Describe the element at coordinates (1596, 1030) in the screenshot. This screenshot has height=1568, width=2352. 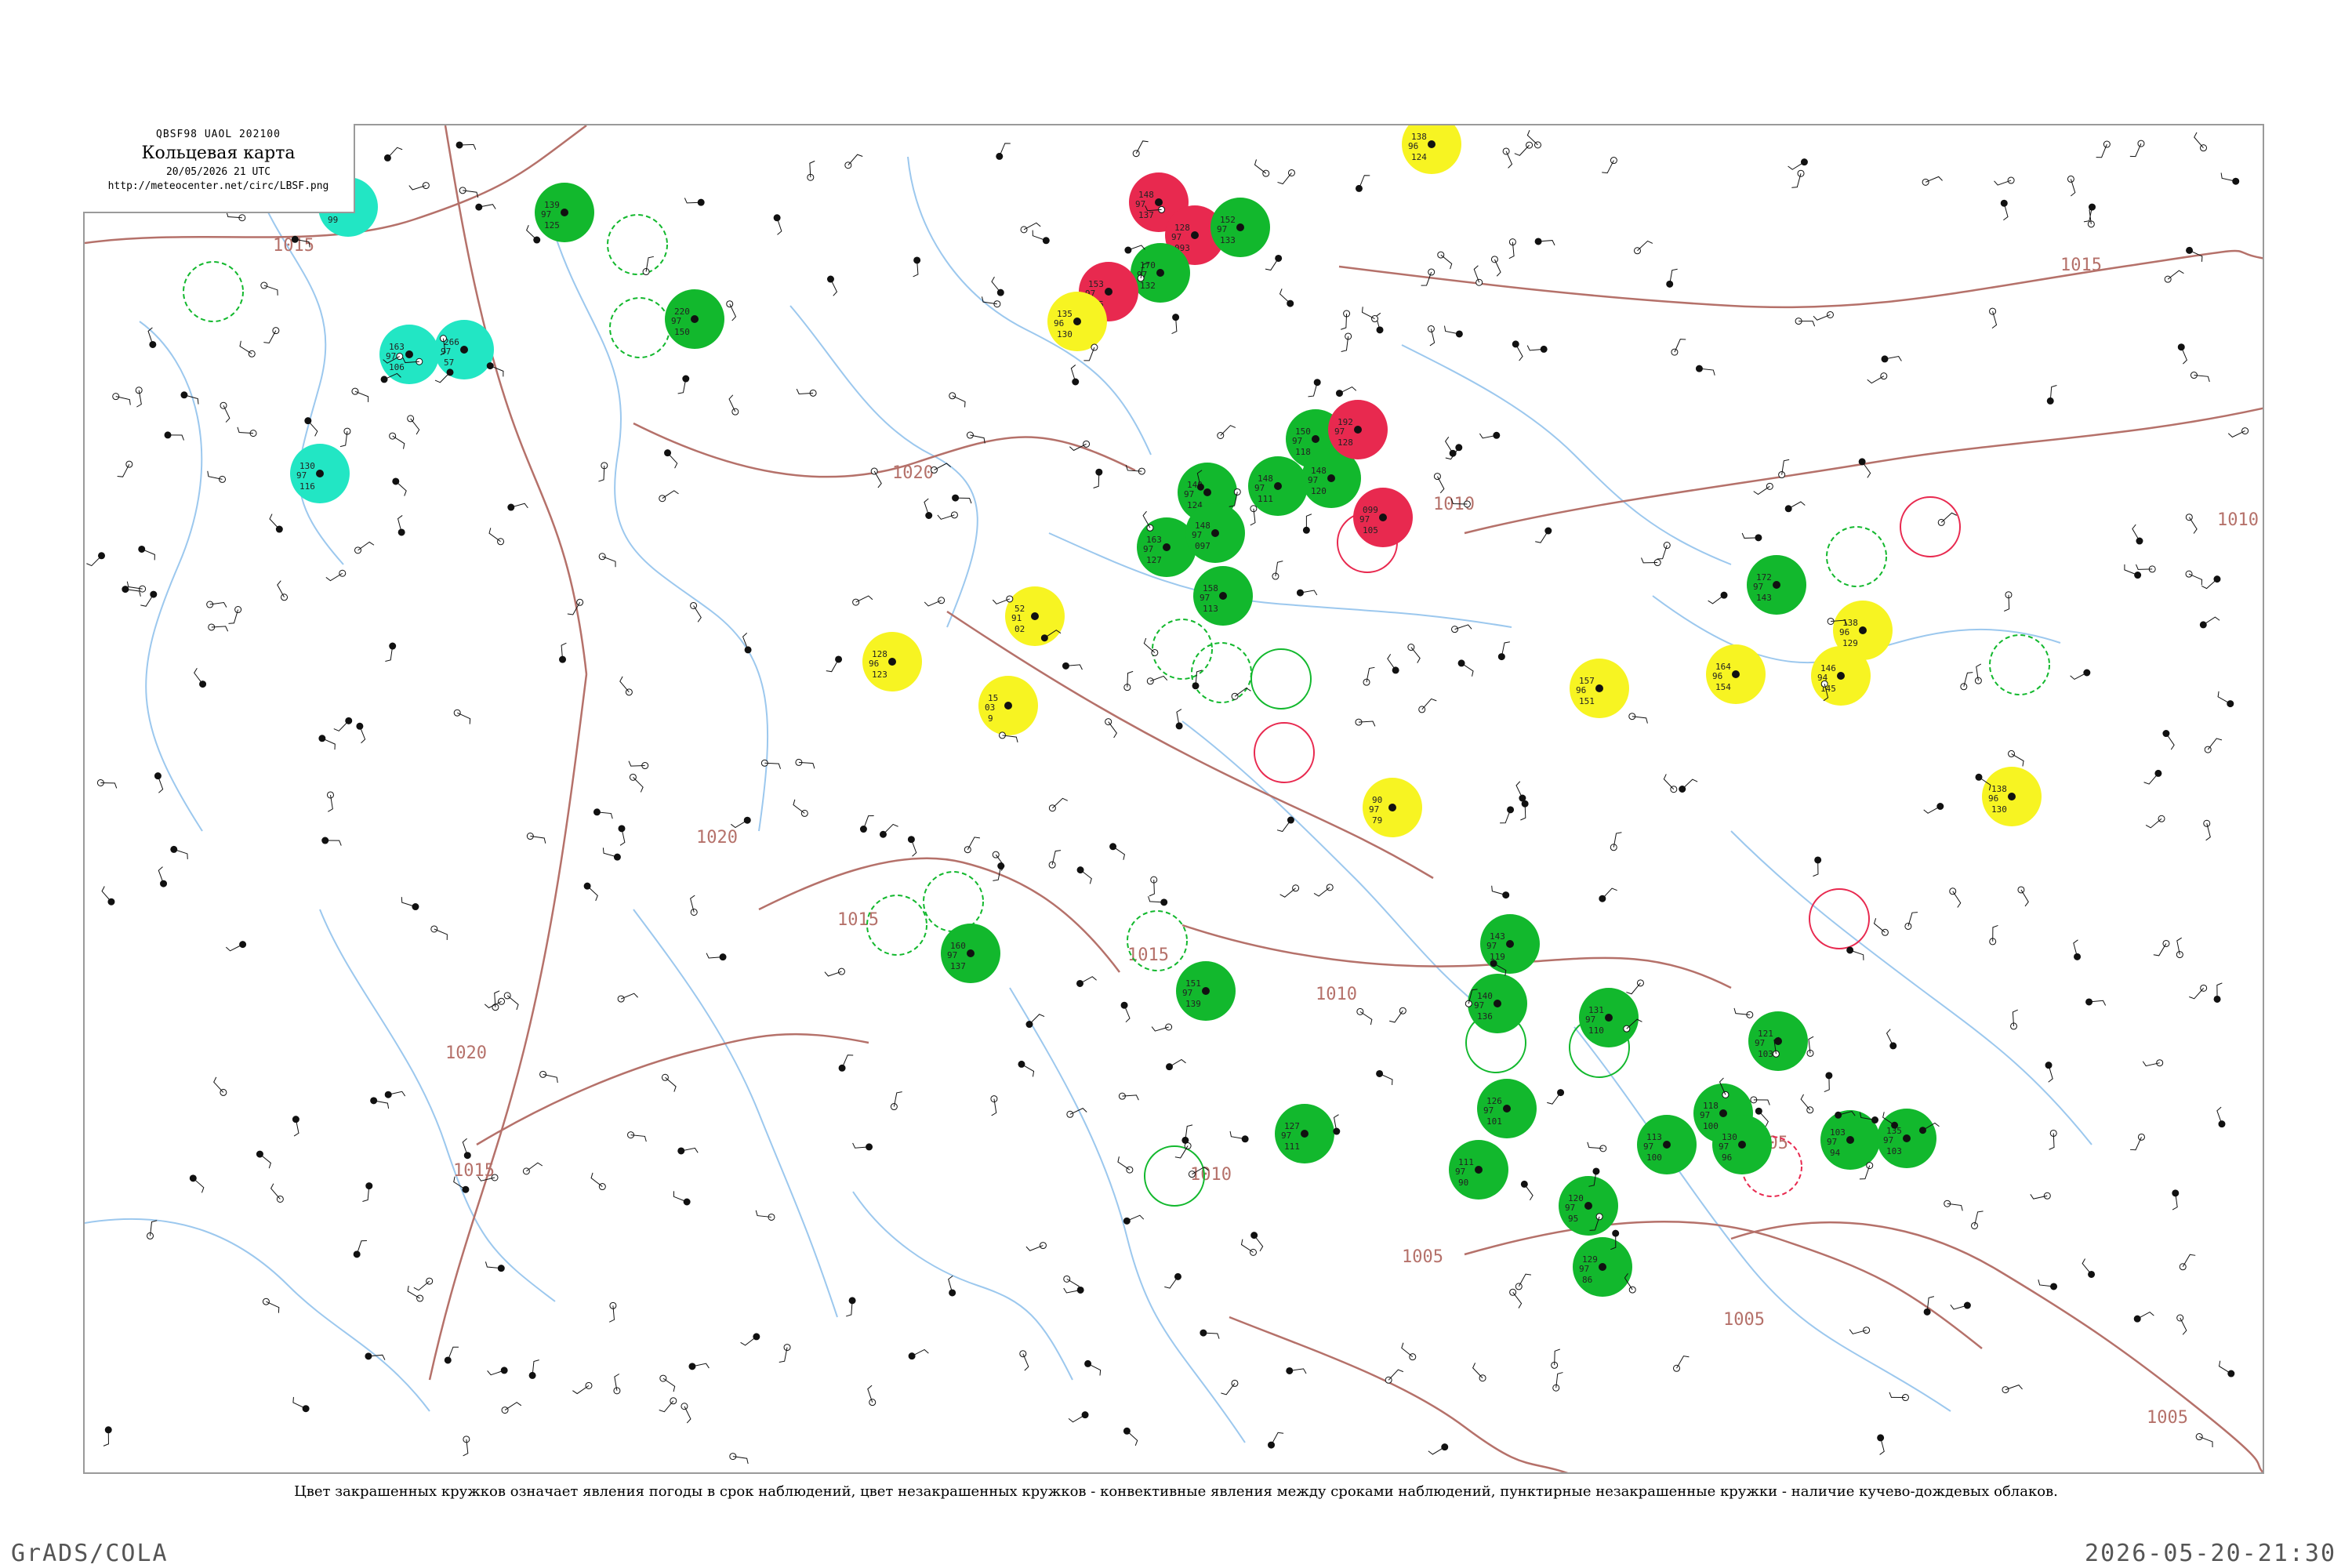
I see `station-value: 110` at that location.